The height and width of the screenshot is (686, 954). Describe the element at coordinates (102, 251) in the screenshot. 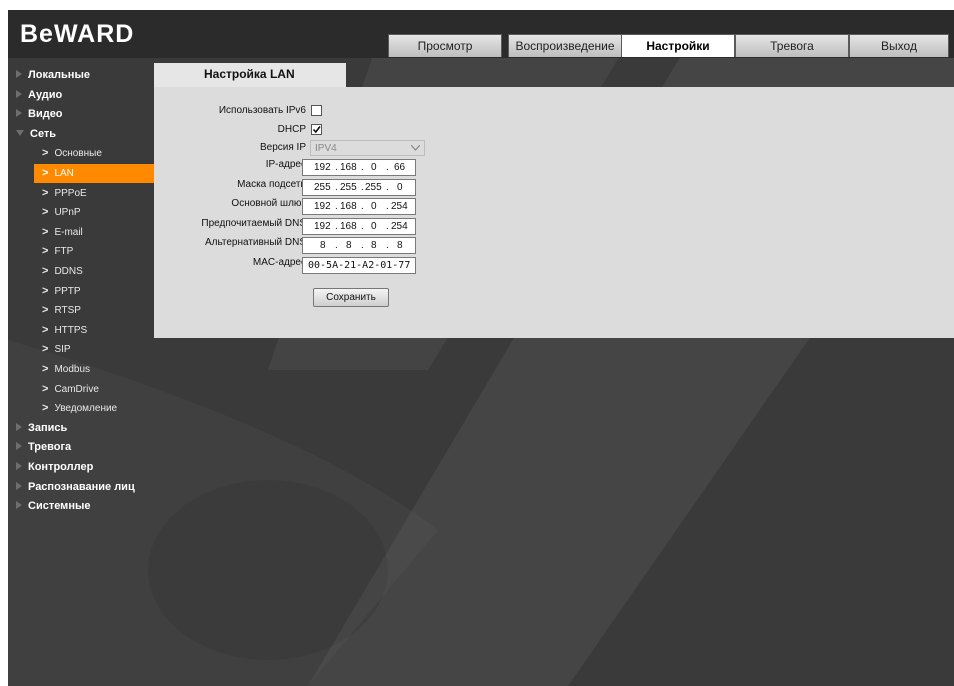

I see `sidebar-item-ftp: > FTP` at that location.